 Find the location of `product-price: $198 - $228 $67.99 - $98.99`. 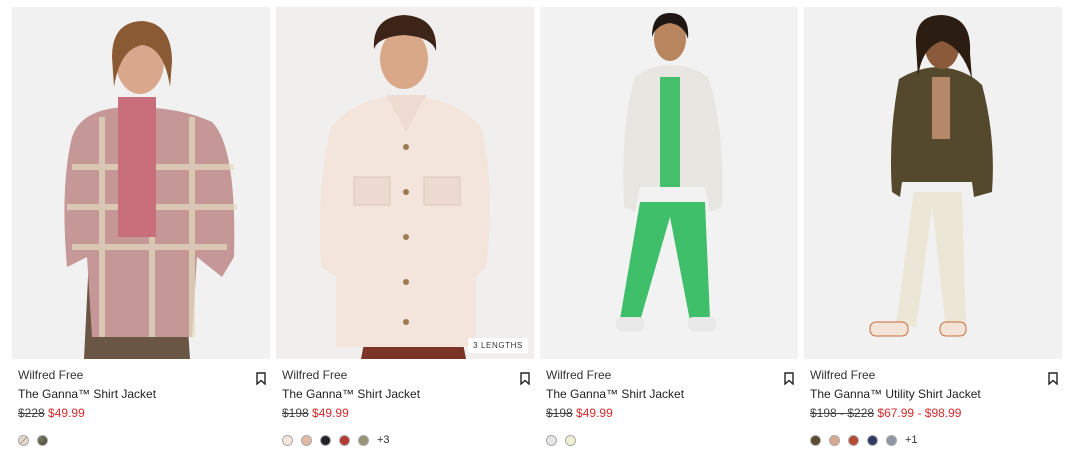

product-price: $198 - $228 $67.99 - $98.99 is located at coordinates (933, 413).